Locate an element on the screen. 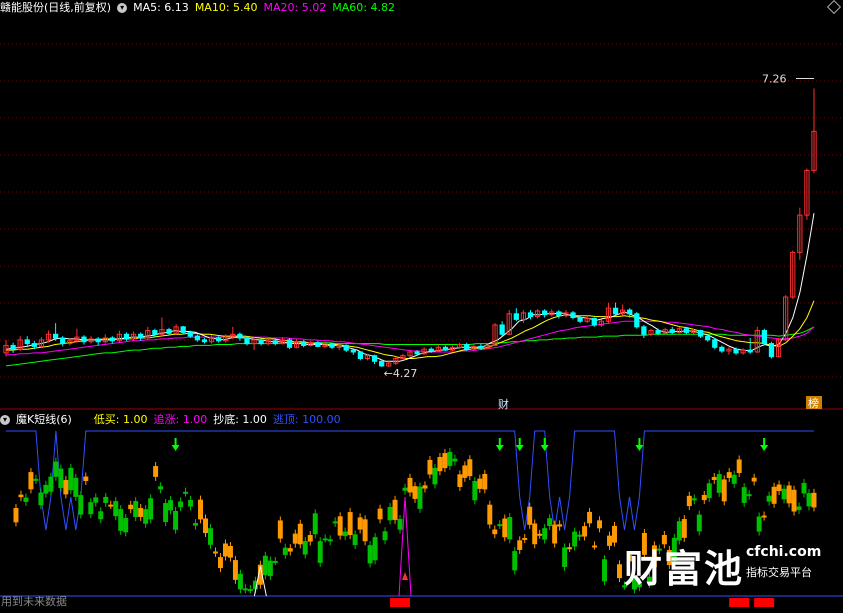 This screenshot has height=613, width=843. watermark-brand: 财富池 is located at coordinates (684, 569).